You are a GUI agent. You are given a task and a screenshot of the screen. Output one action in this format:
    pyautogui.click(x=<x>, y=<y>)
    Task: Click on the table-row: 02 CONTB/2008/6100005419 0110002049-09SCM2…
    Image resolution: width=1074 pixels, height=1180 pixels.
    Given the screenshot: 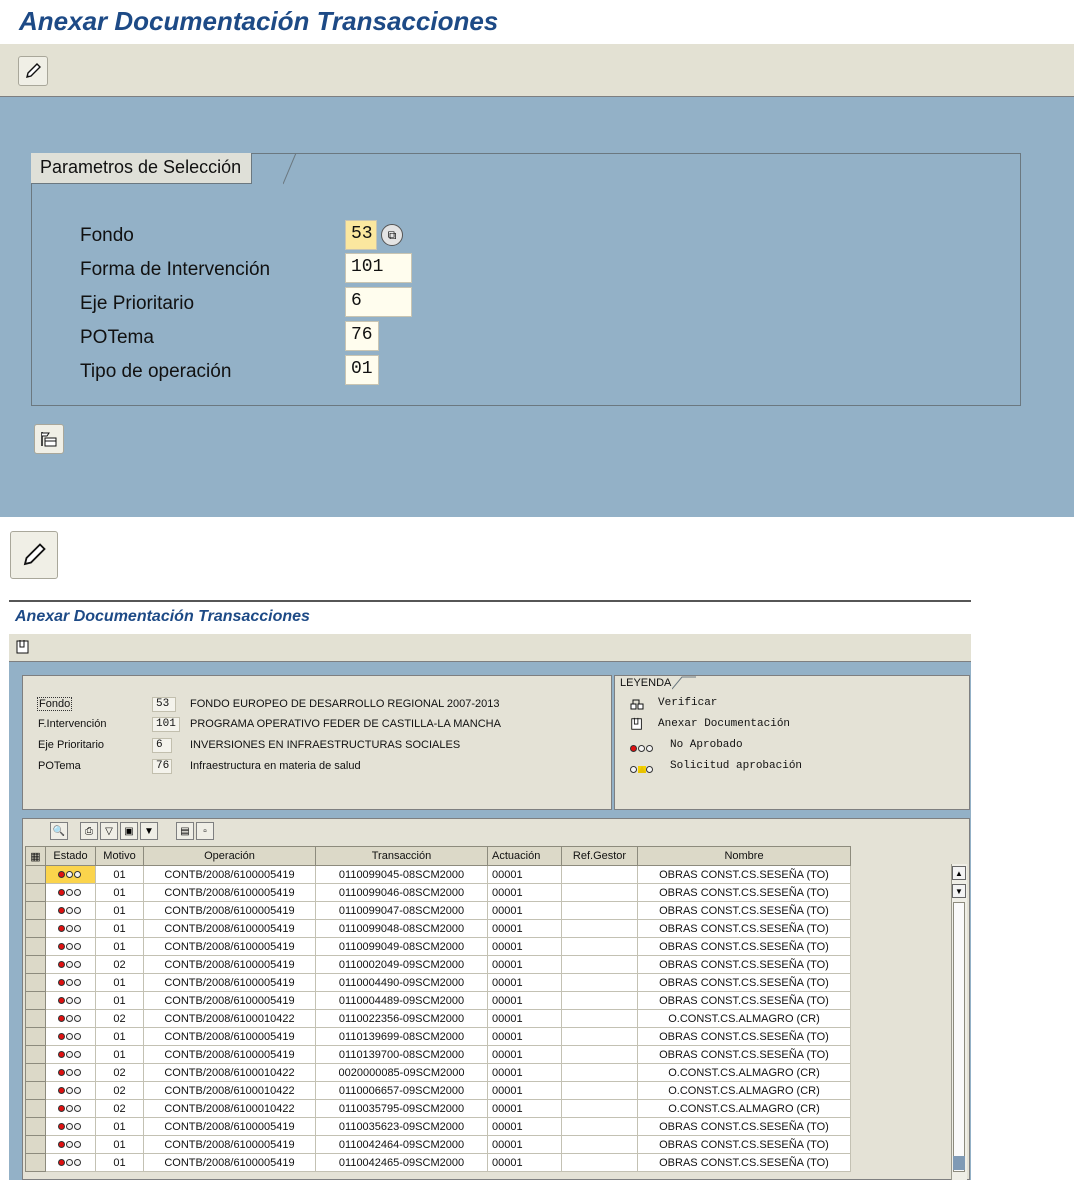 What is the action you would take?
    pyautogui.click(x=438, y=964)
    